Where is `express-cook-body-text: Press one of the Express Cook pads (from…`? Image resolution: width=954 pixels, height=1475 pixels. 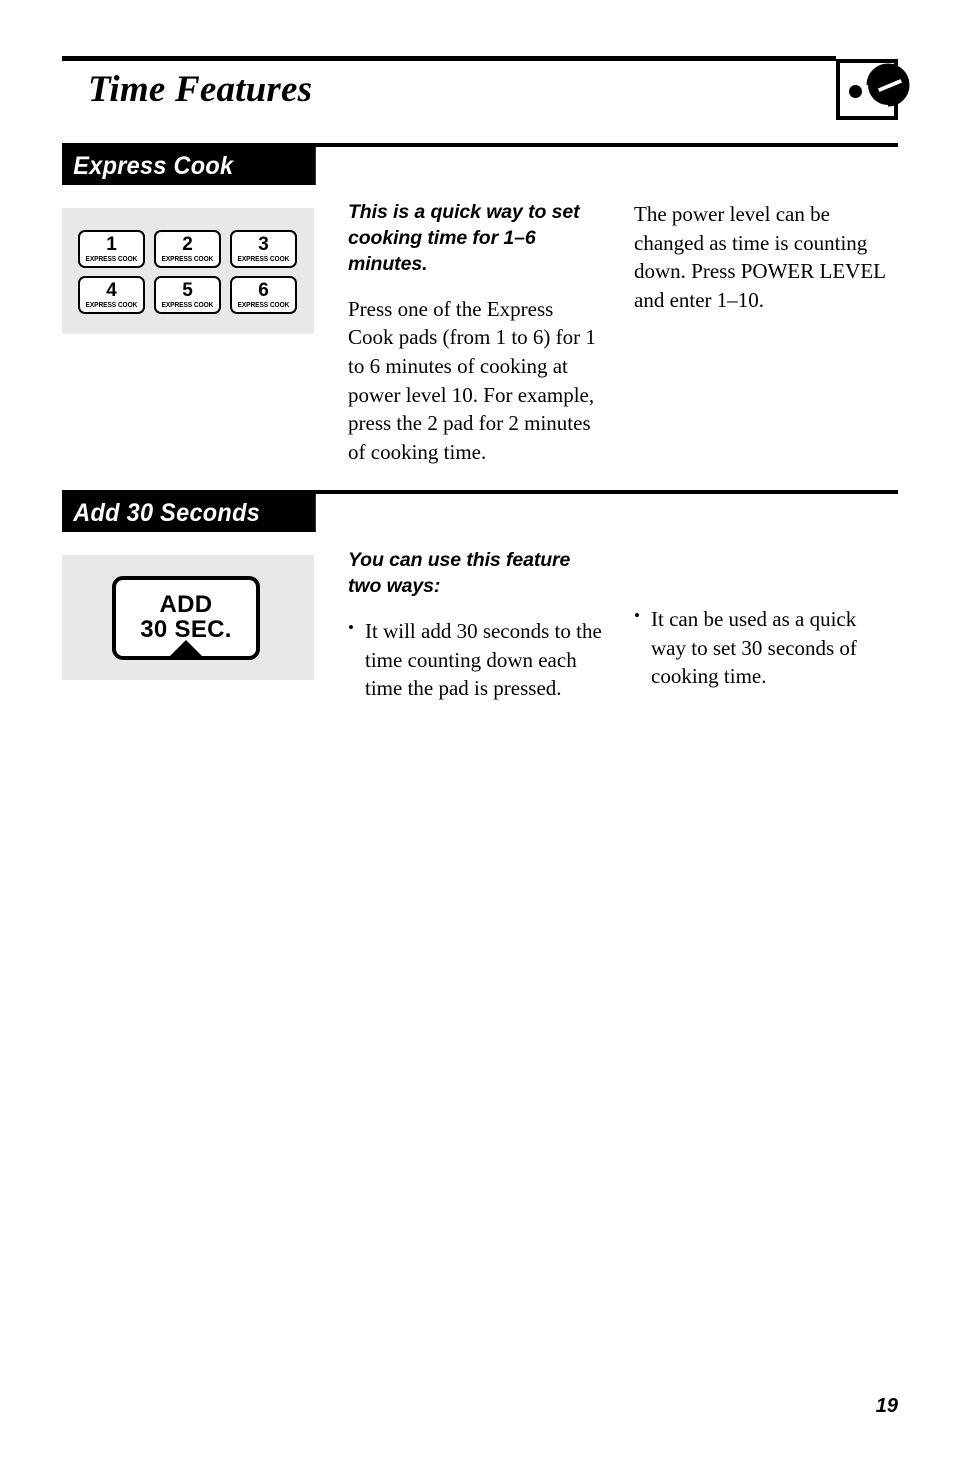
express-cook-body-text: Press one of the Express Cook pads (from… is located at coordinates (472, 380).